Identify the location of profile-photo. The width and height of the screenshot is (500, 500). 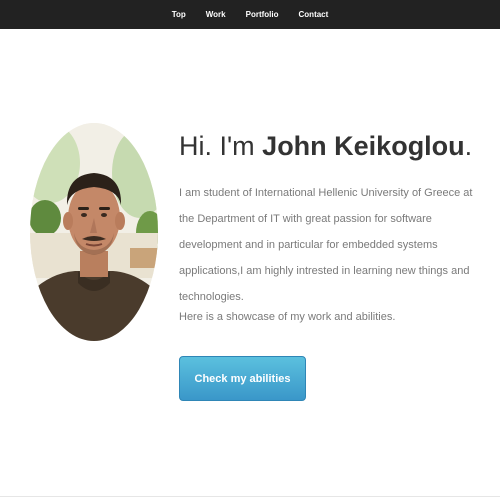
(94, 232).